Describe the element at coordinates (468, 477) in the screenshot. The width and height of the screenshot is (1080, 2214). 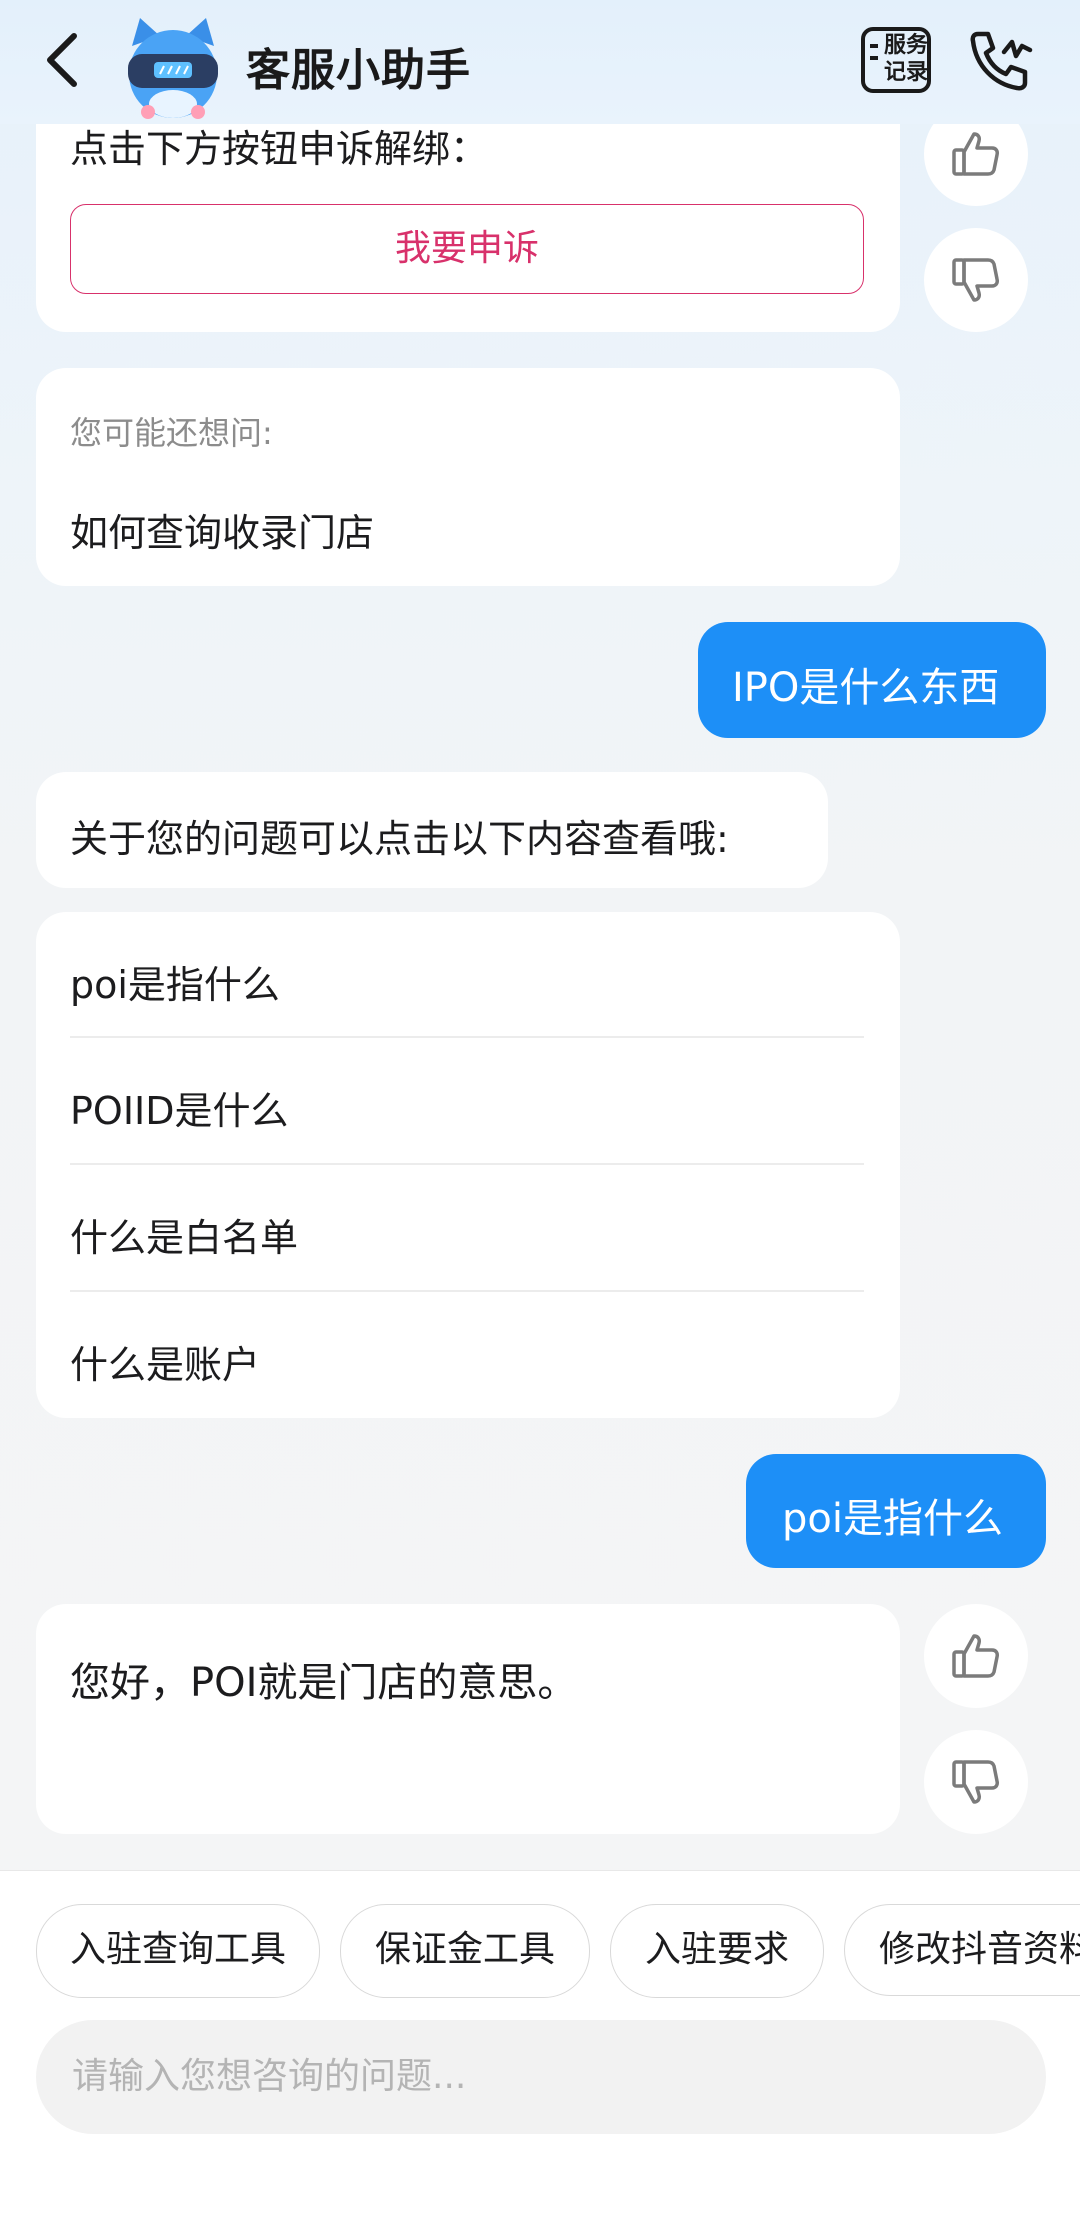
I see `suggest-card: 您可能还想问: 如何查询收录门店` at that location.